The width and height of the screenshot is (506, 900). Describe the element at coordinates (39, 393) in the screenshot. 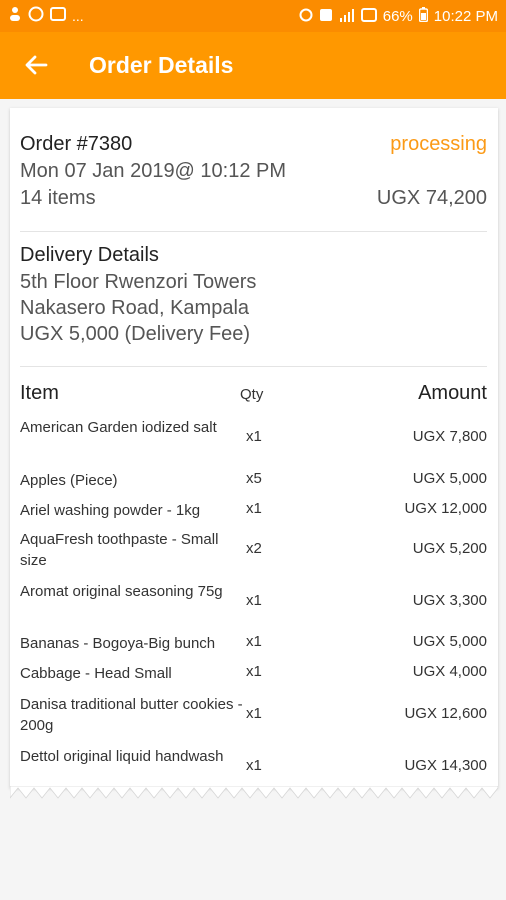

I see `column-header-item: Item` at that location.